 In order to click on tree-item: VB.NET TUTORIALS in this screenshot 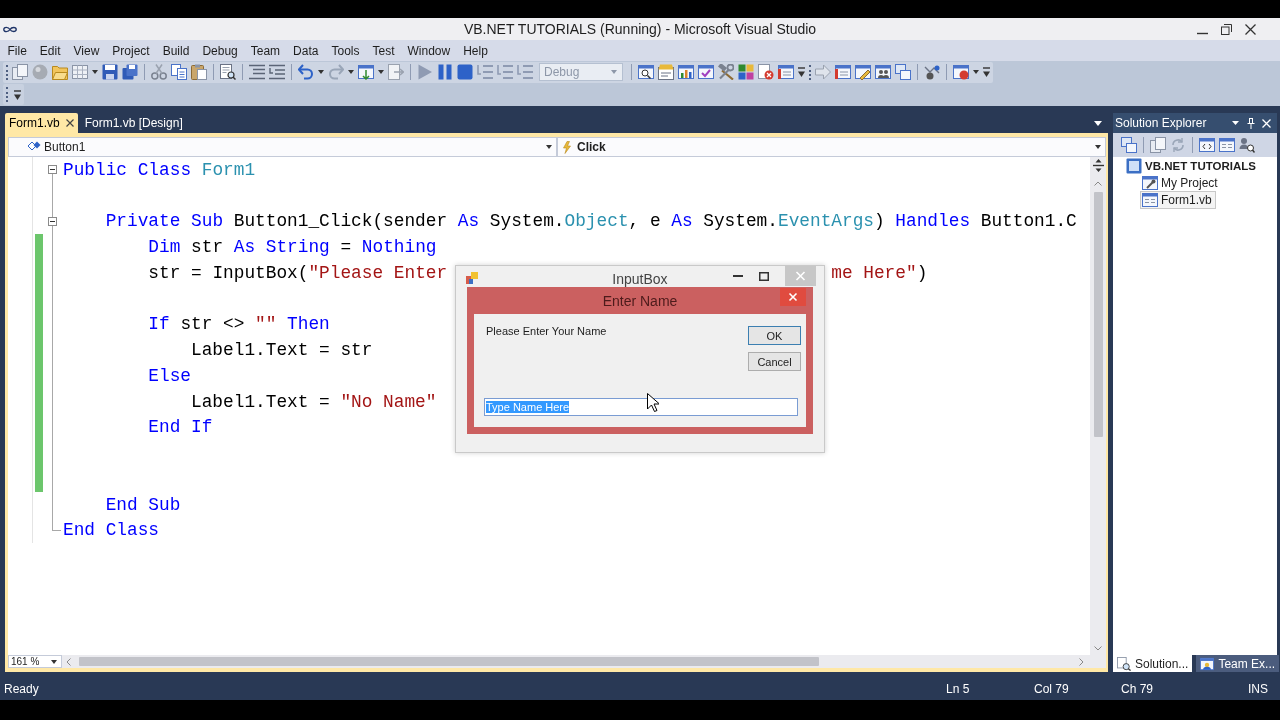, I will do `click(1192, 165)`.